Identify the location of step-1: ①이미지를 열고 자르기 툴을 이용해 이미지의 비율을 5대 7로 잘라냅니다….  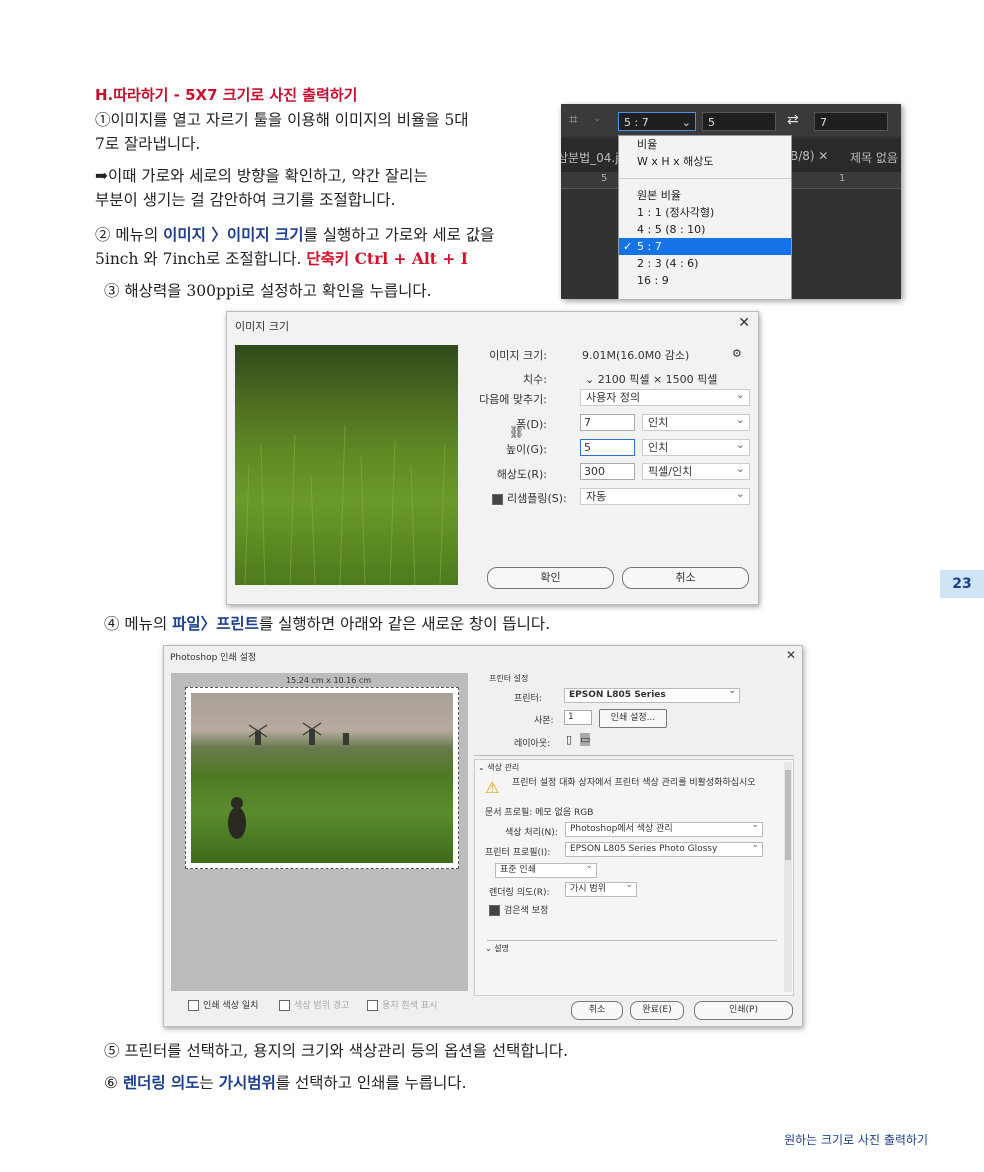
(322, 132).